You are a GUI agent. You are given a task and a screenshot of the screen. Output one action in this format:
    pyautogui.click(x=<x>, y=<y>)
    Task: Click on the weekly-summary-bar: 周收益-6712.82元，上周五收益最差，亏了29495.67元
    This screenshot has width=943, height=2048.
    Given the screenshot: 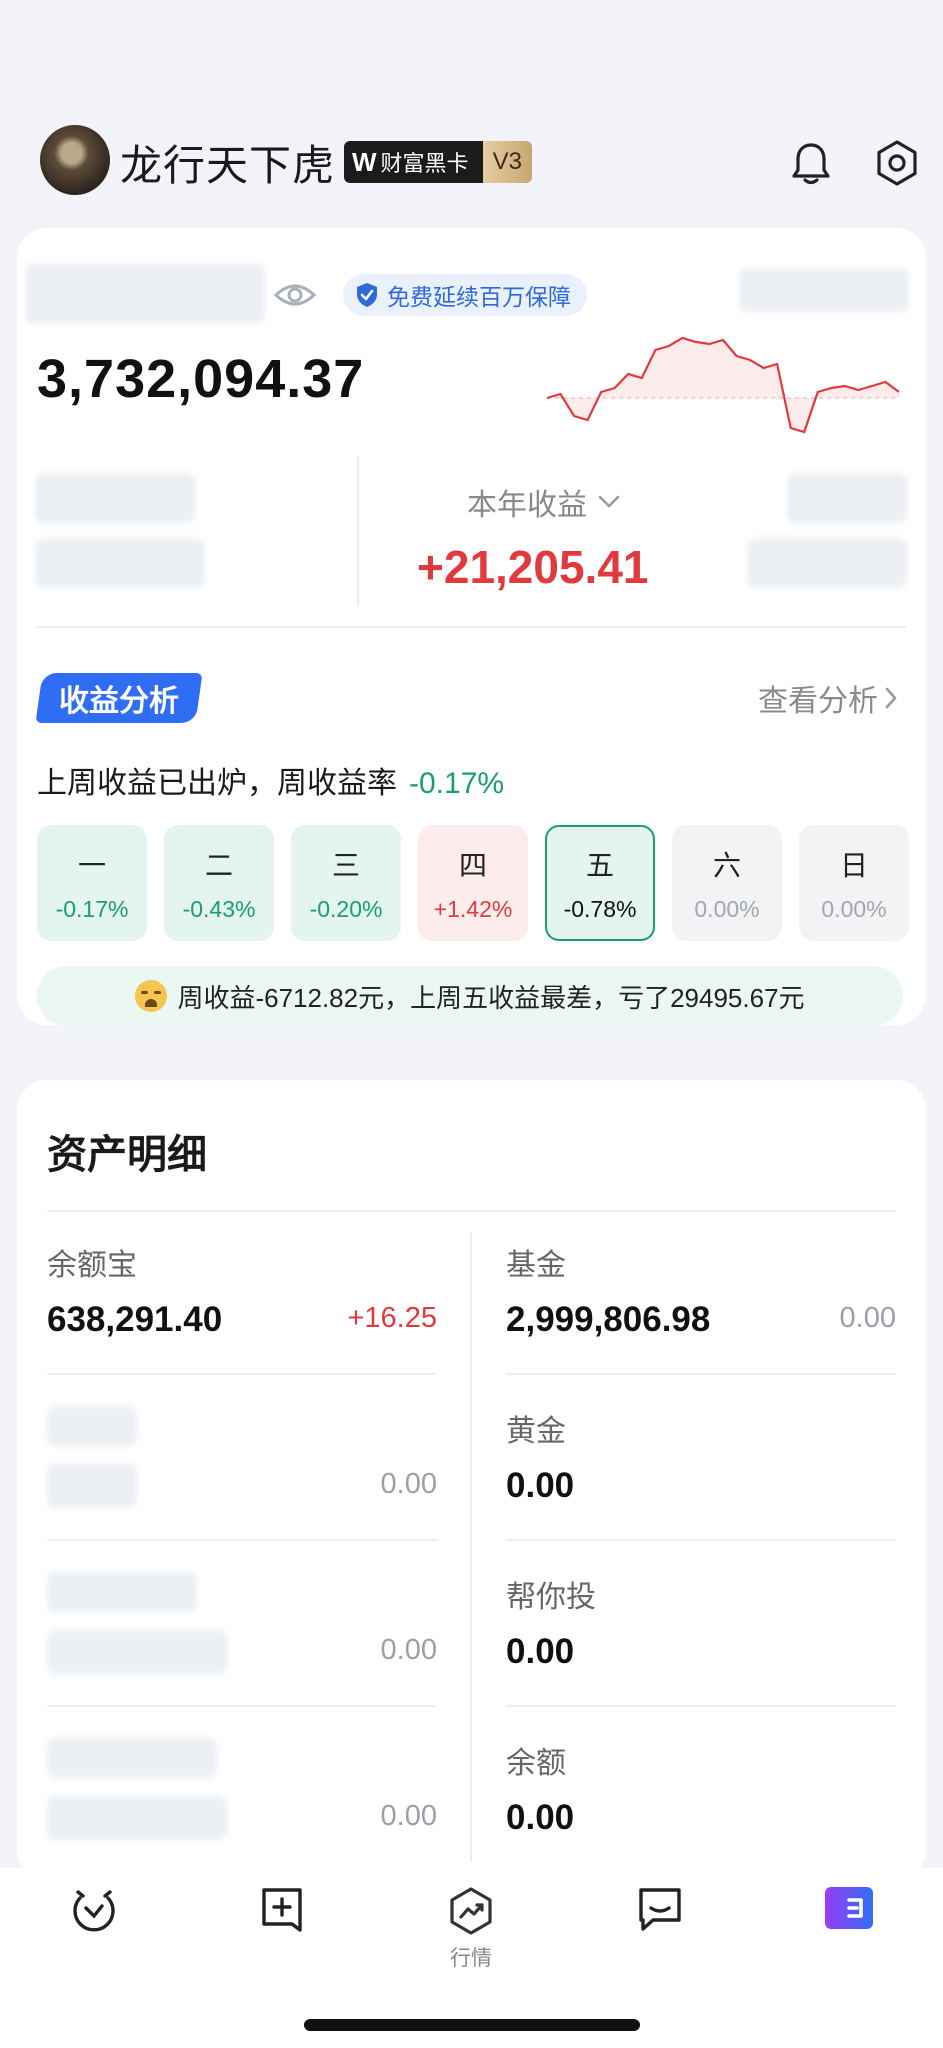 What is the action you would take?
    pyautogui.click(x=470, y=996)
    